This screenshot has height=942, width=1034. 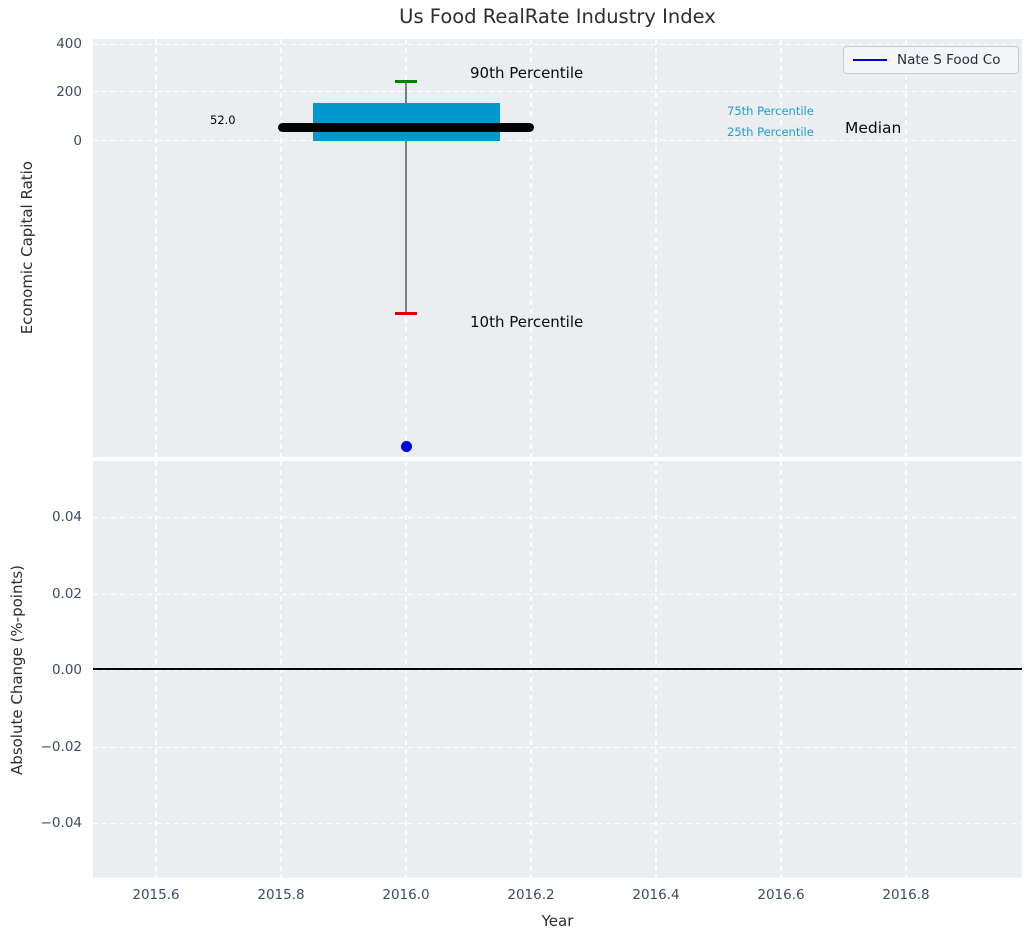 I want to click on bottom-y-axis-label-wrap: Absolute Change (%-points), so click(x=17, y=669).